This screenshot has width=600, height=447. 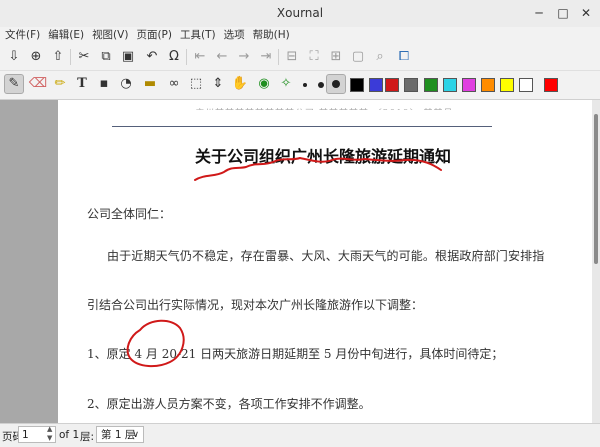 I want to click on highlighter-icon: ✏, so click(x=60, y=84).